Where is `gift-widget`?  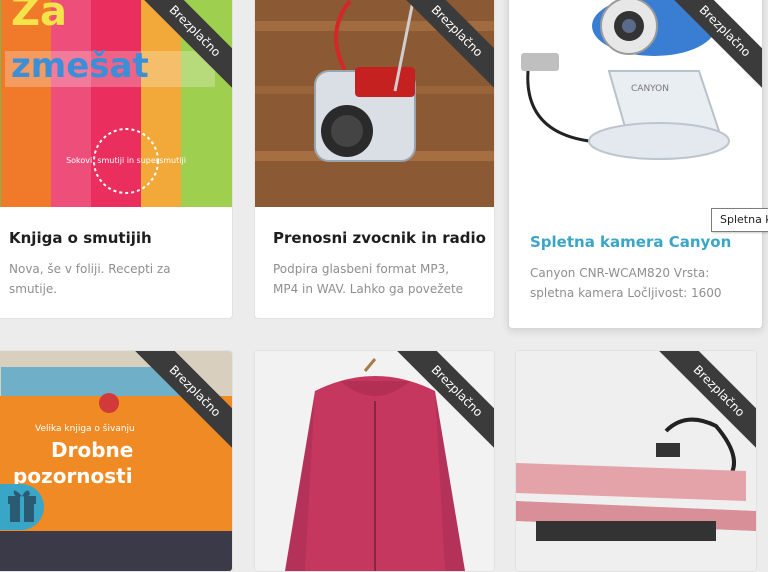
gift-widget is located at coordinates (22, 507).